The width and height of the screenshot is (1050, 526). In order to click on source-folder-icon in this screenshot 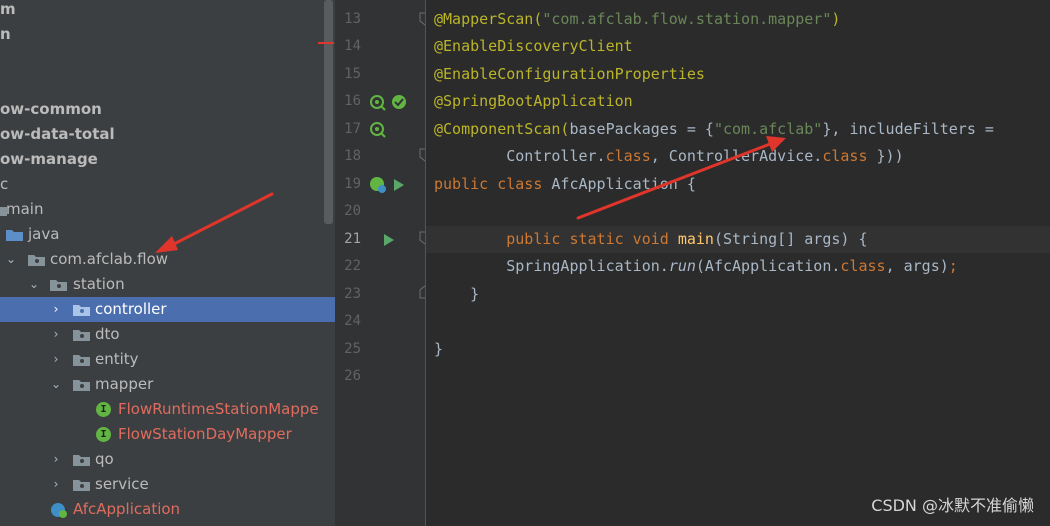, I will do `click(14, 235)`.